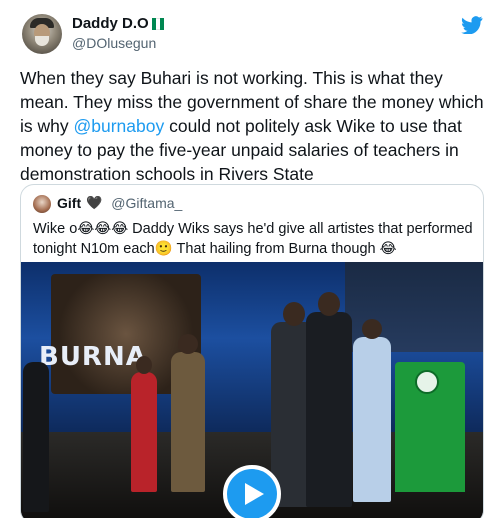  I want to click on author-avatar, so click(42, 34).